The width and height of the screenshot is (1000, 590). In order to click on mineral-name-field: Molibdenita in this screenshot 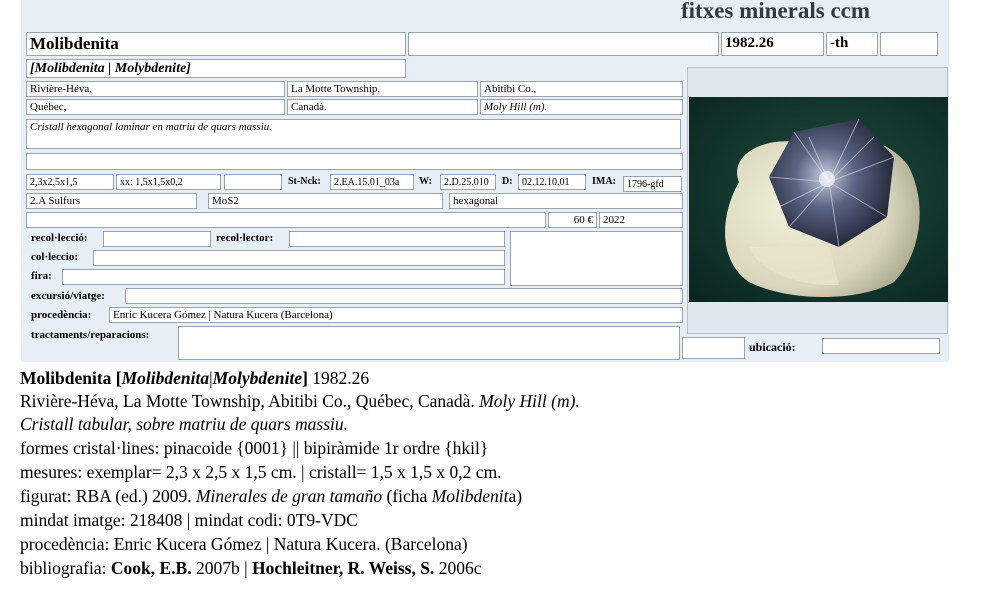, I will do `click(216, 44)`.